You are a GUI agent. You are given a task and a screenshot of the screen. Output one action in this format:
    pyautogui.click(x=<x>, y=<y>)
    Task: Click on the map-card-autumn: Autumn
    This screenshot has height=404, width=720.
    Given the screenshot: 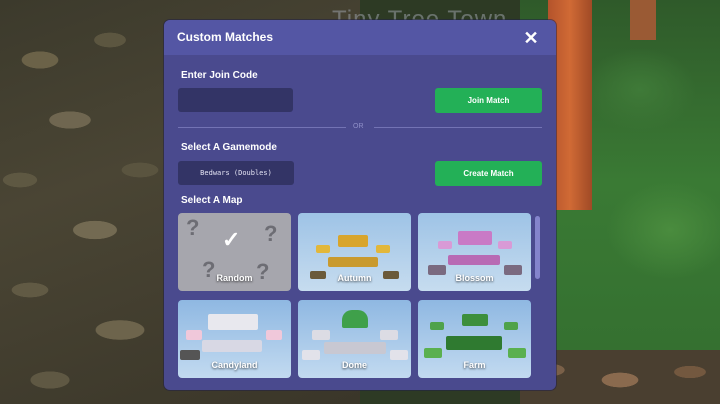 What is the action you would take?
    pyautogui.click(x=354, y=252)
    